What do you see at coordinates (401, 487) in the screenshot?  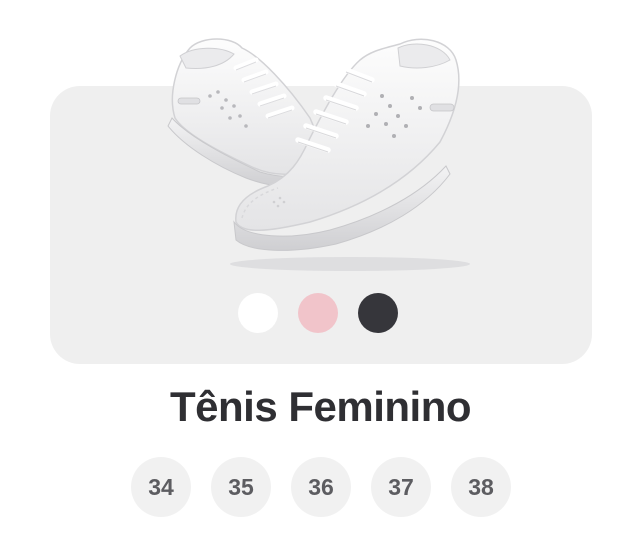 I see `size-option: 37` at bounding box center [401, 487].